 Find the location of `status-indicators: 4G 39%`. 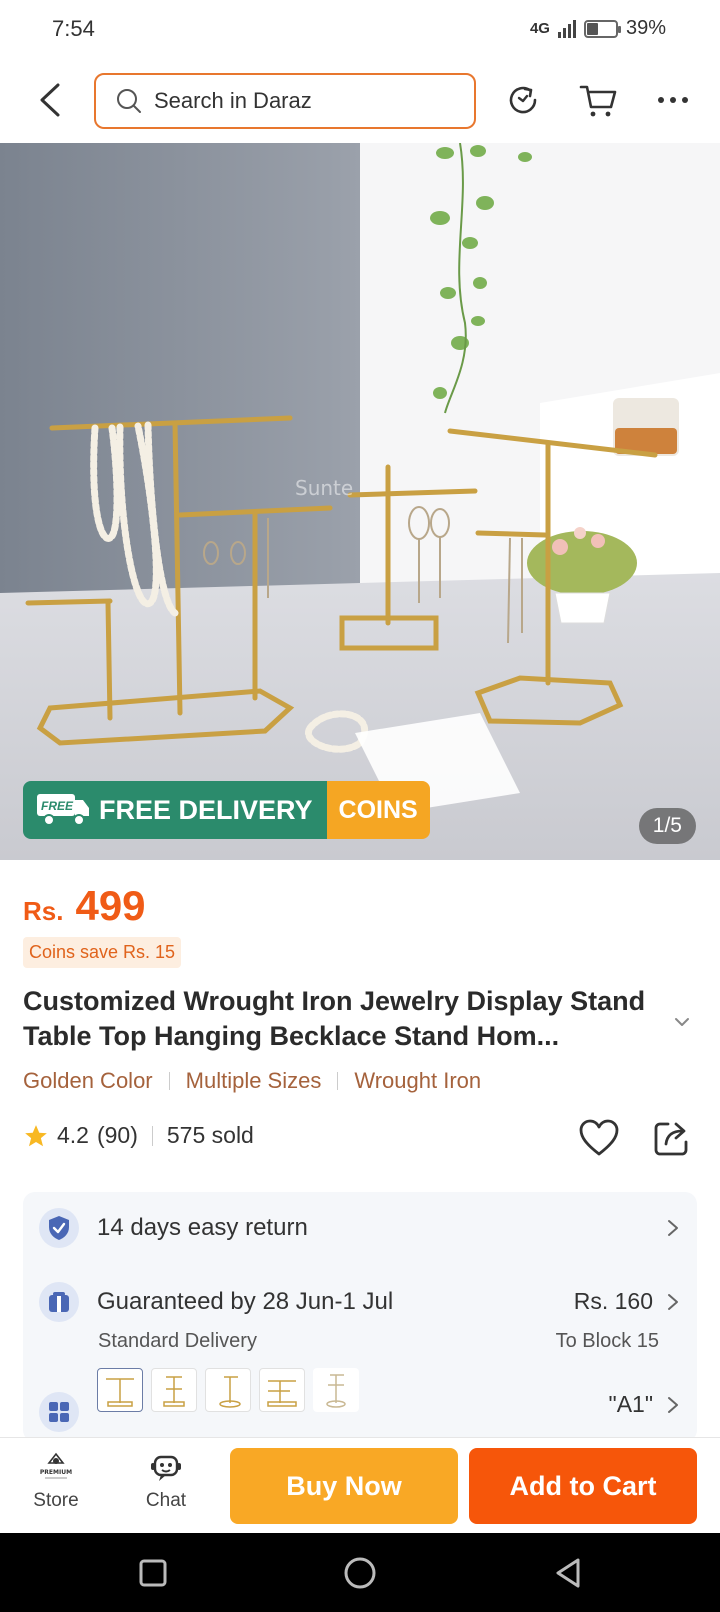

status-indicators: 4G 39% is located at coordinates (598, 28).